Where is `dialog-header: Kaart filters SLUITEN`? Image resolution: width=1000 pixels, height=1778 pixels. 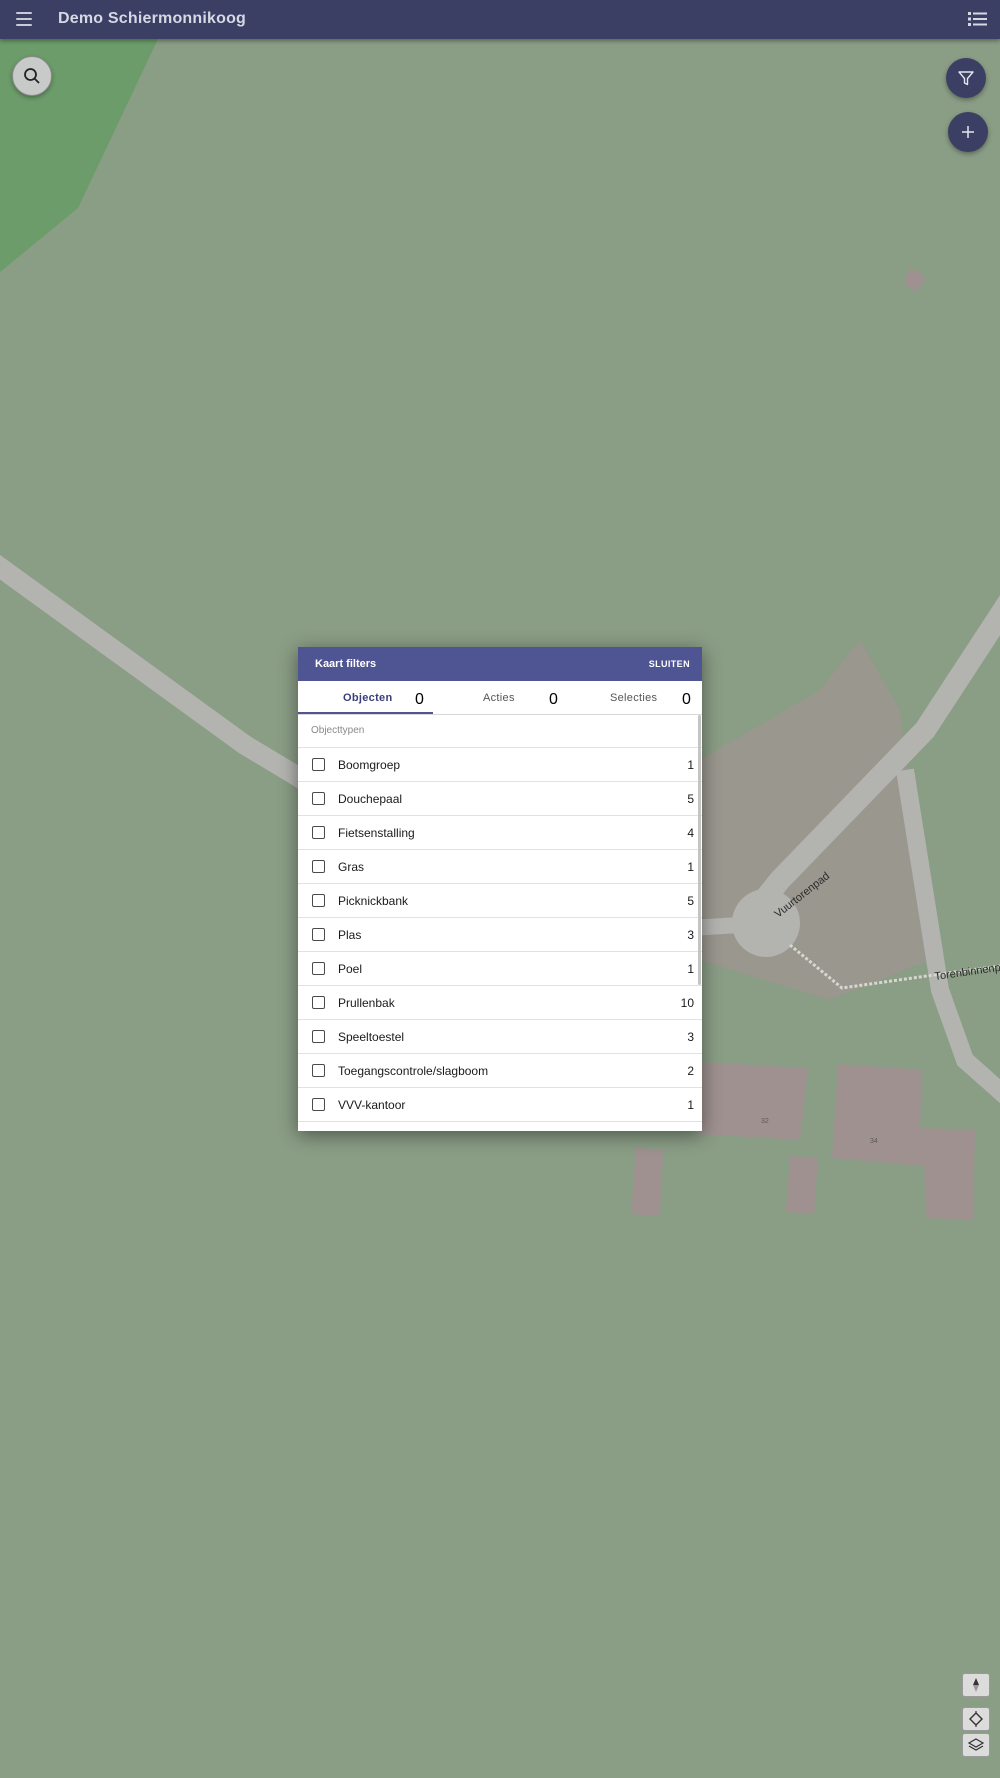
dialog-header: Kaart filters SLUITEN is located at coordinates (500, 664).